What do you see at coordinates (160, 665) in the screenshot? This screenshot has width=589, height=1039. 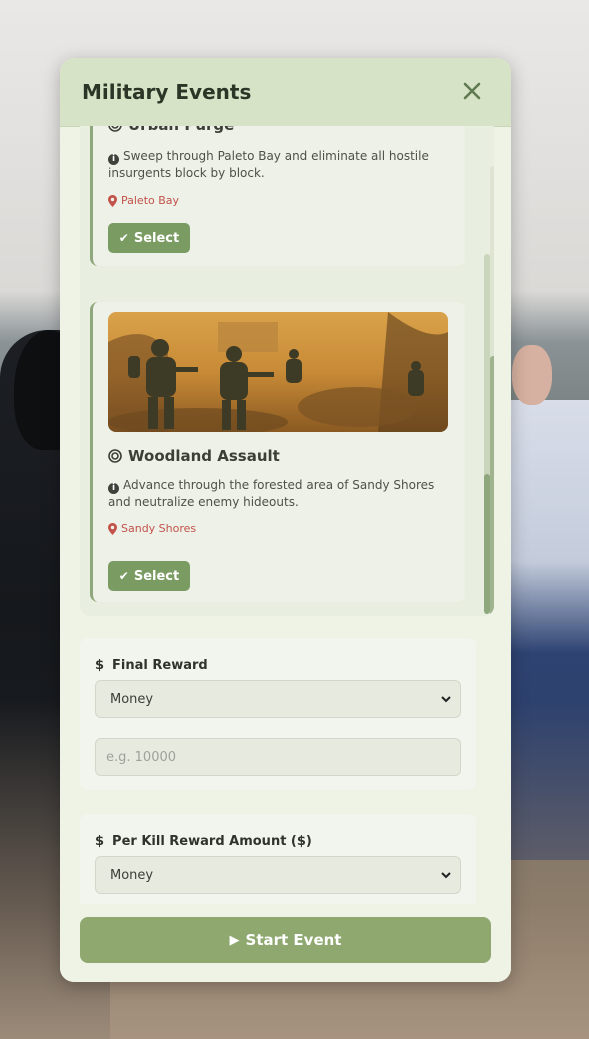 I see `final-reward-label-text: Final Reward` at bounding box center [160, 665].